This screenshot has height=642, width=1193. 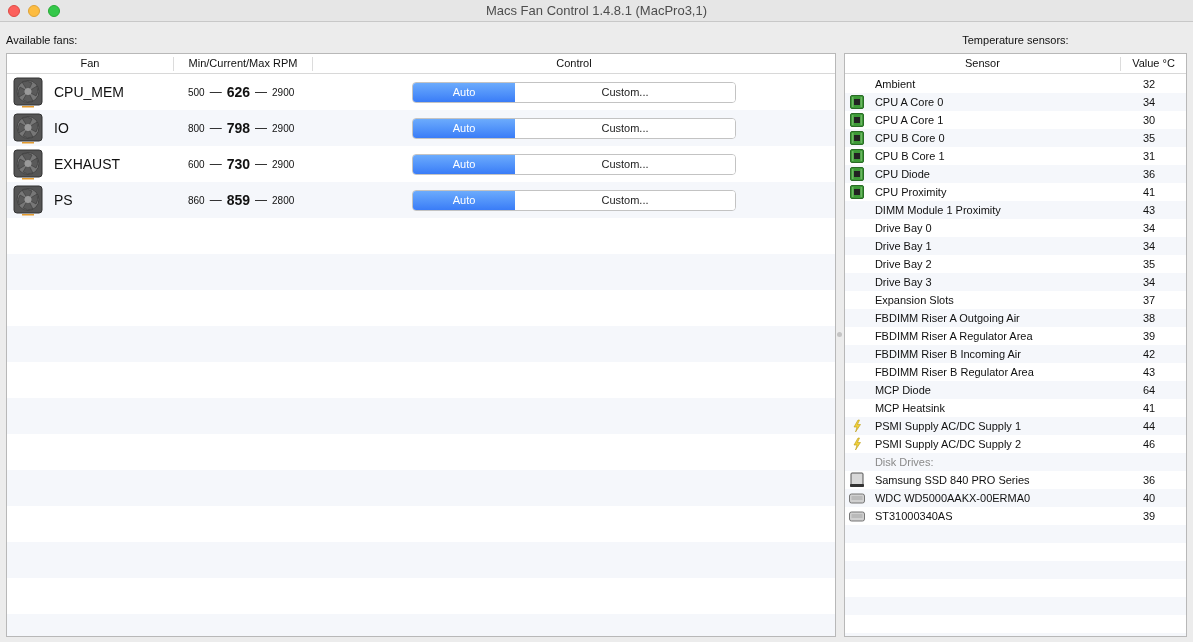 What do you see at coordinates (61, 128) in the screenshot?
I see `fan-name: IO` at bounding box center [61, 128].